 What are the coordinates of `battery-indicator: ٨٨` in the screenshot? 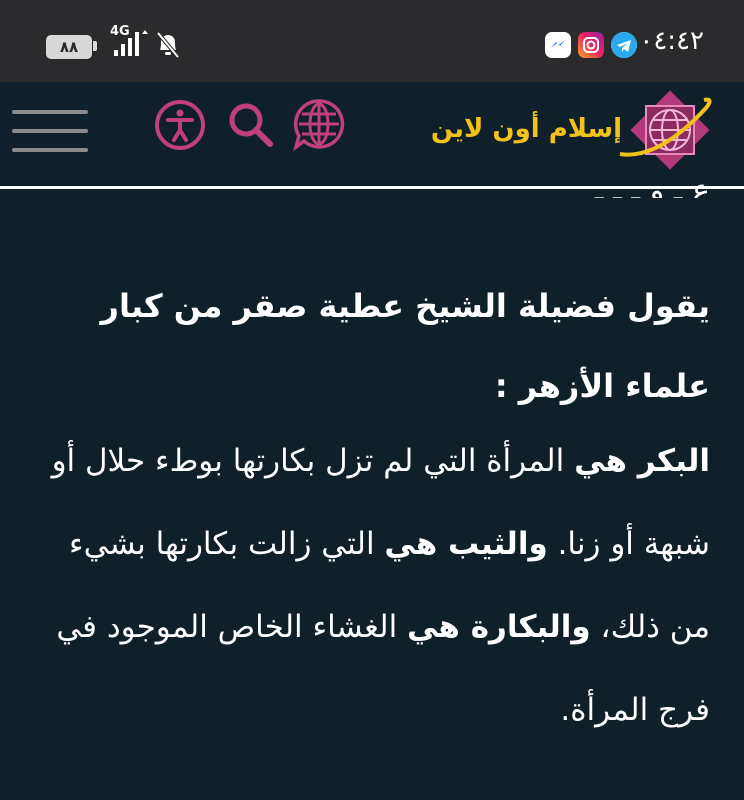 It's located at (69, 47).